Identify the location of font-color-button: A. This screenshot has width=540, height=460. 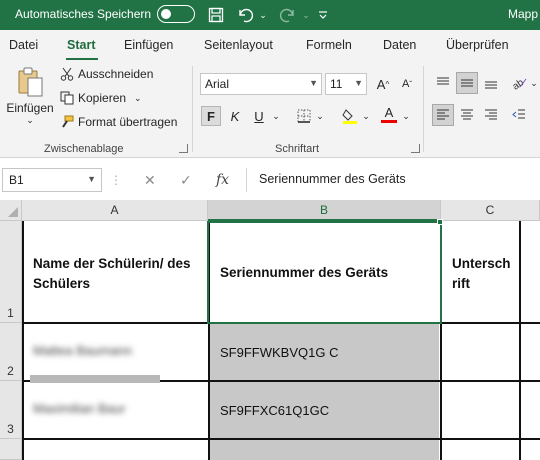
(389, 114).